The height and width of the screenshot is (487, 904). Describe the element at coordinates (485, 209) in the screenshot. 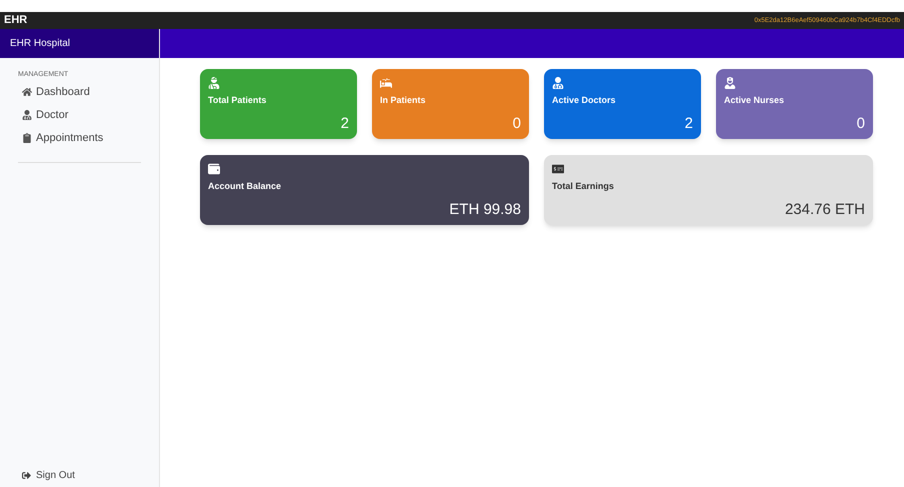

I see `stat-value: ETH 99.98` at that location.